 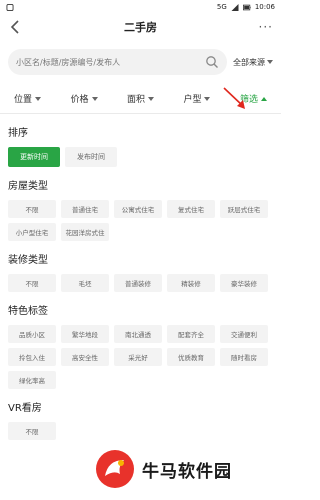 I want to click on annotation-arrow-icon, so click(x=234, y=98).